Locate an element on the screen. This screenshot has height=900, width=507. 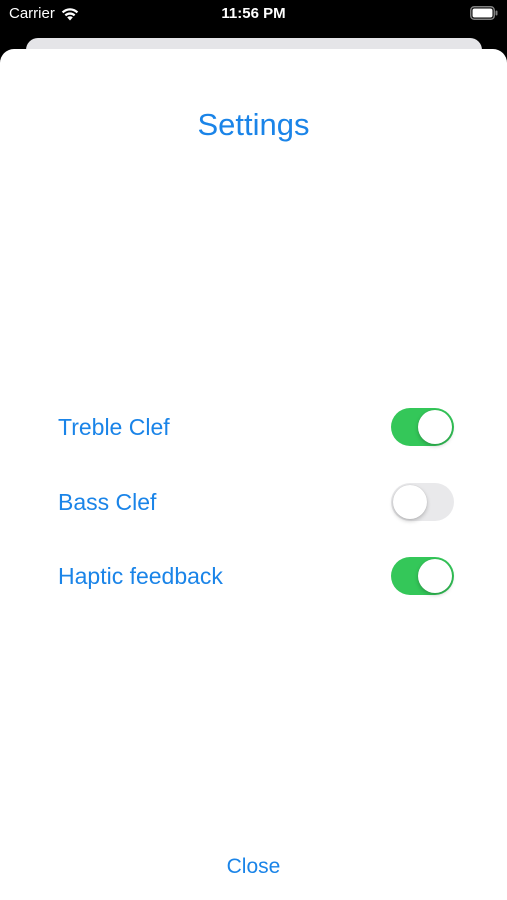
setting-label: Bass Clef is located at coordinates (107, 501).